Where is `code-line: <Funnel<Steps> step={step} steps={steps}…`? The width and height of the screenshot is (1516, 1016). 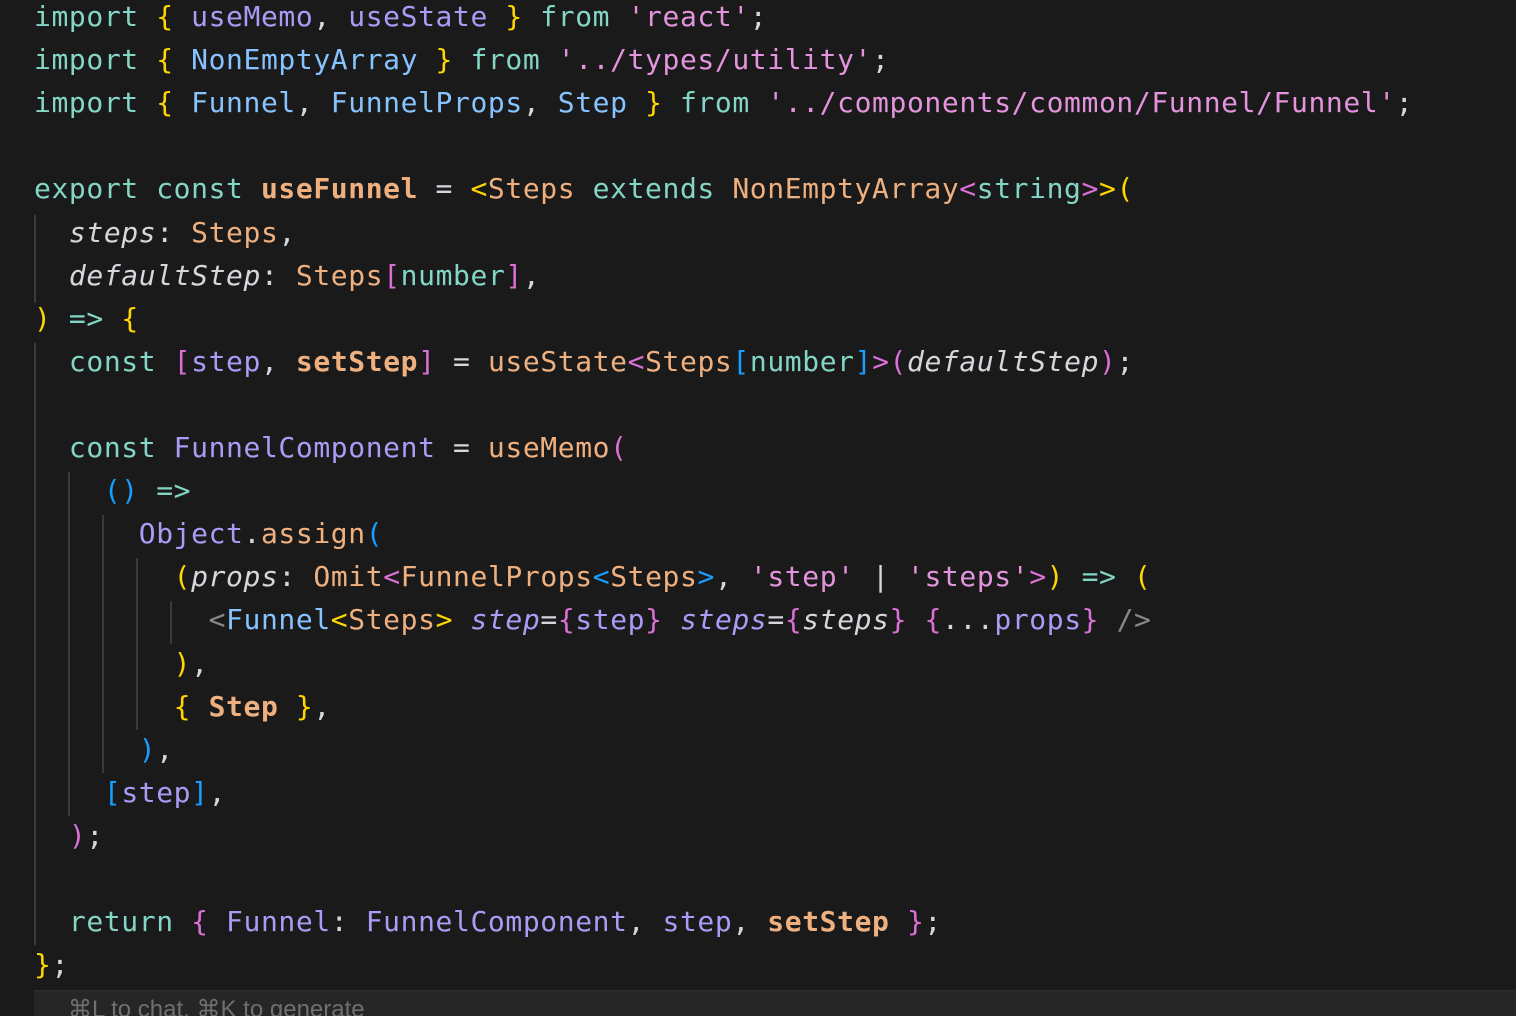
code-line: <Funnel<Steps> step={step} steps={steps}… is located at coordinates (593, 619).